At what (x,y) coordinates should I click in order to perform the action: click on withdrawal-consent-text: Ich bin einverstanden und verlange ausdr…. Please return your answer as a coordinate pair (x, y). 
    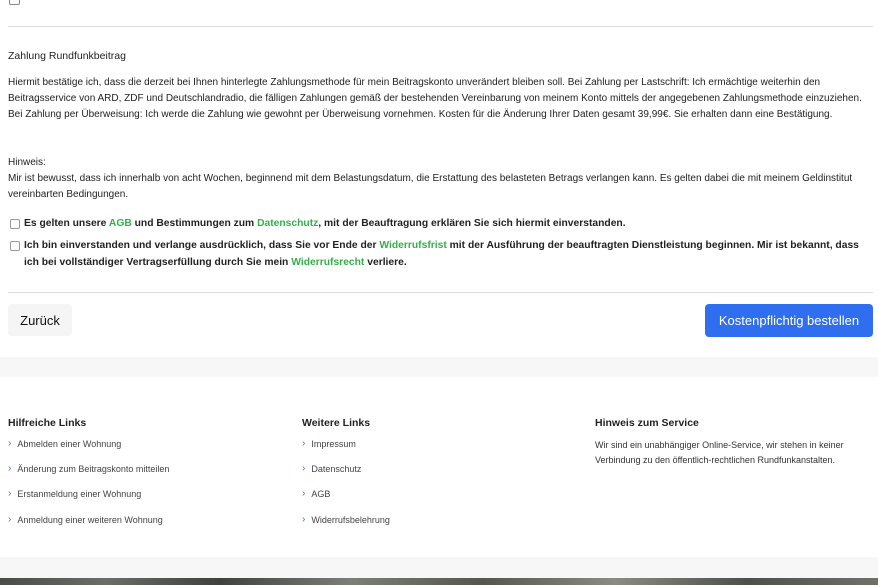
    Looking at the image, I should click on (441, 254).